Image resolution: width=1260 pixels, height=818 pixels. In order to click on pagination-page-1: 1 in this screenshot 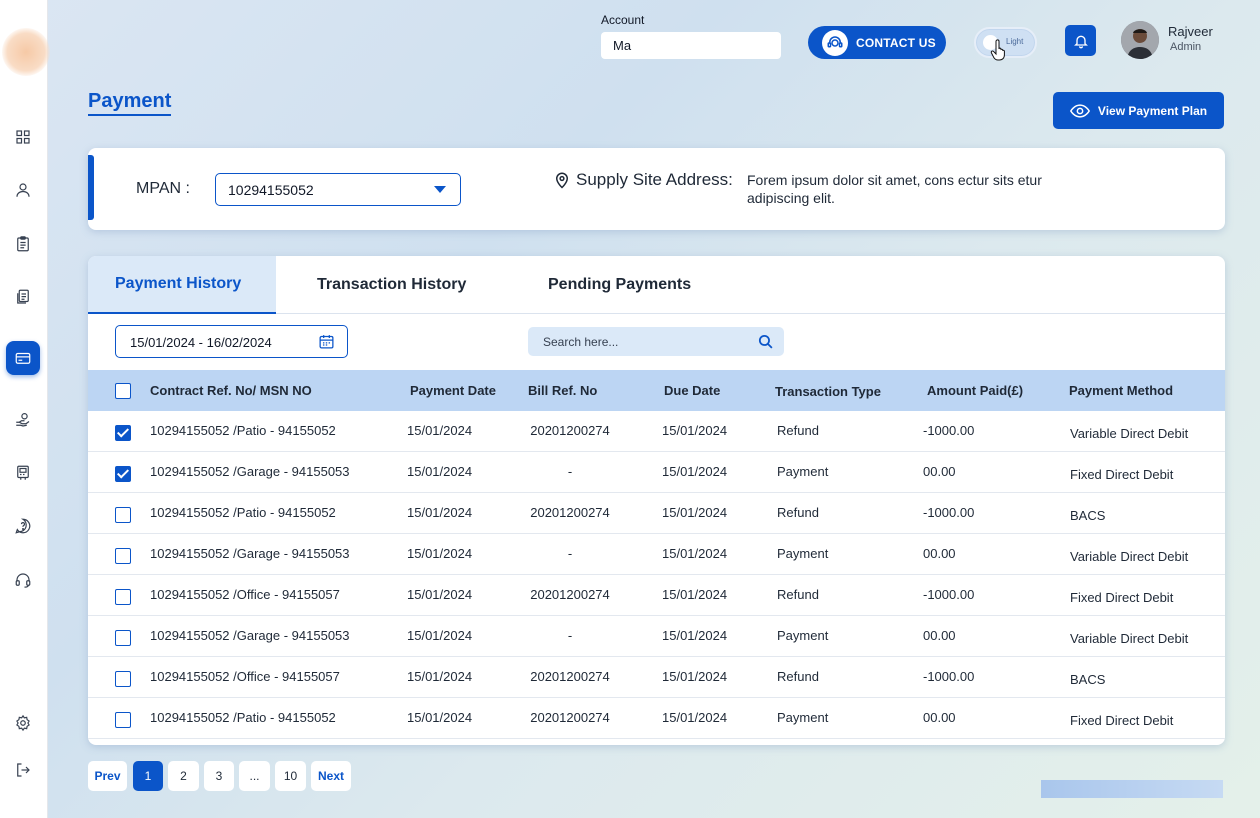, I will do `click(148, 776)`.